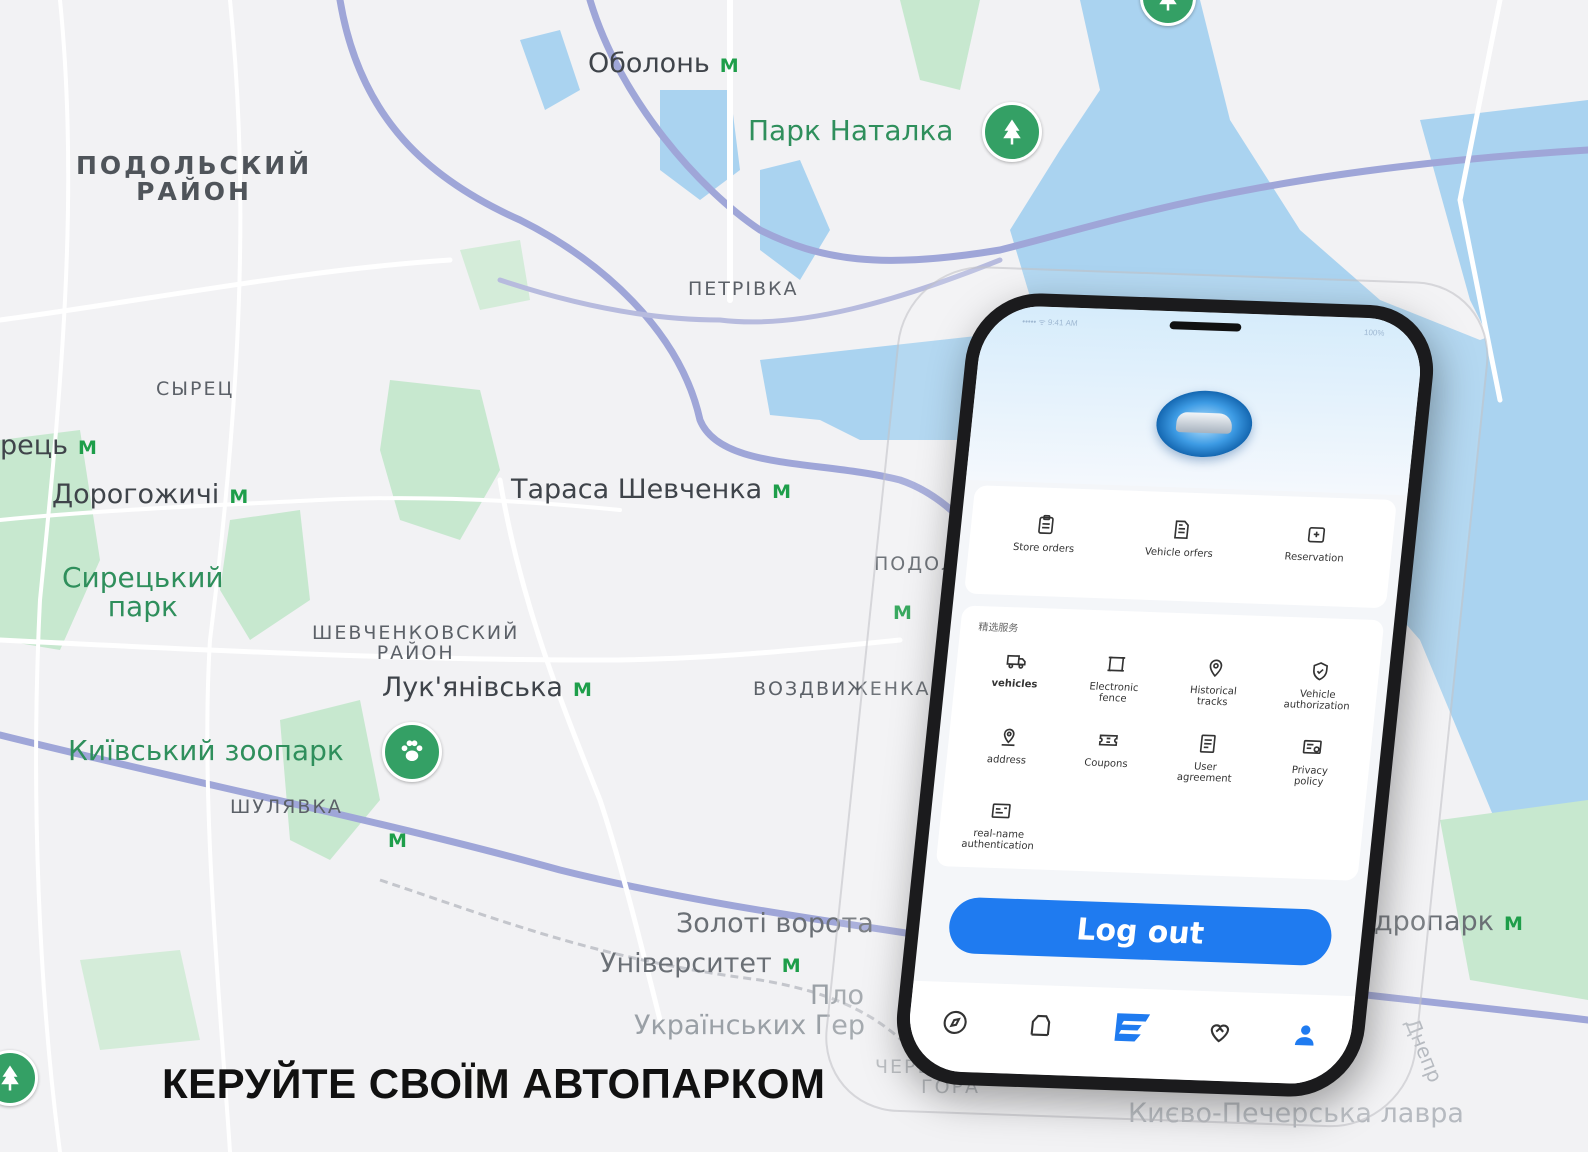 The height and width of the screenshot is (1152, 1588). What do you see at coordinates (416, 643) in the screenshot?
I see `district-shevchenkivskyi-label: ШЕВЧЕНКОВСКИЙ РАЙОН` at bounding box center [416, 643].